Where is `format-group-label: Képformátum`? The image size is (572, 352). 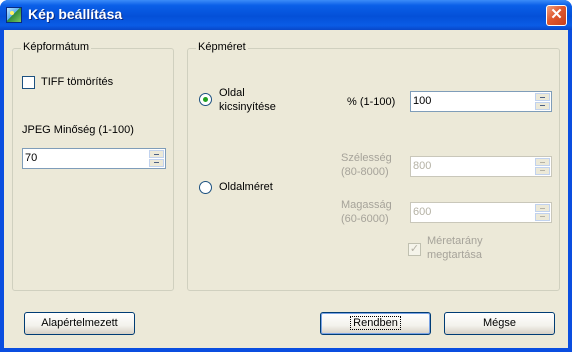 format-group-label: Képformátum is located at coordinates (56, 47).